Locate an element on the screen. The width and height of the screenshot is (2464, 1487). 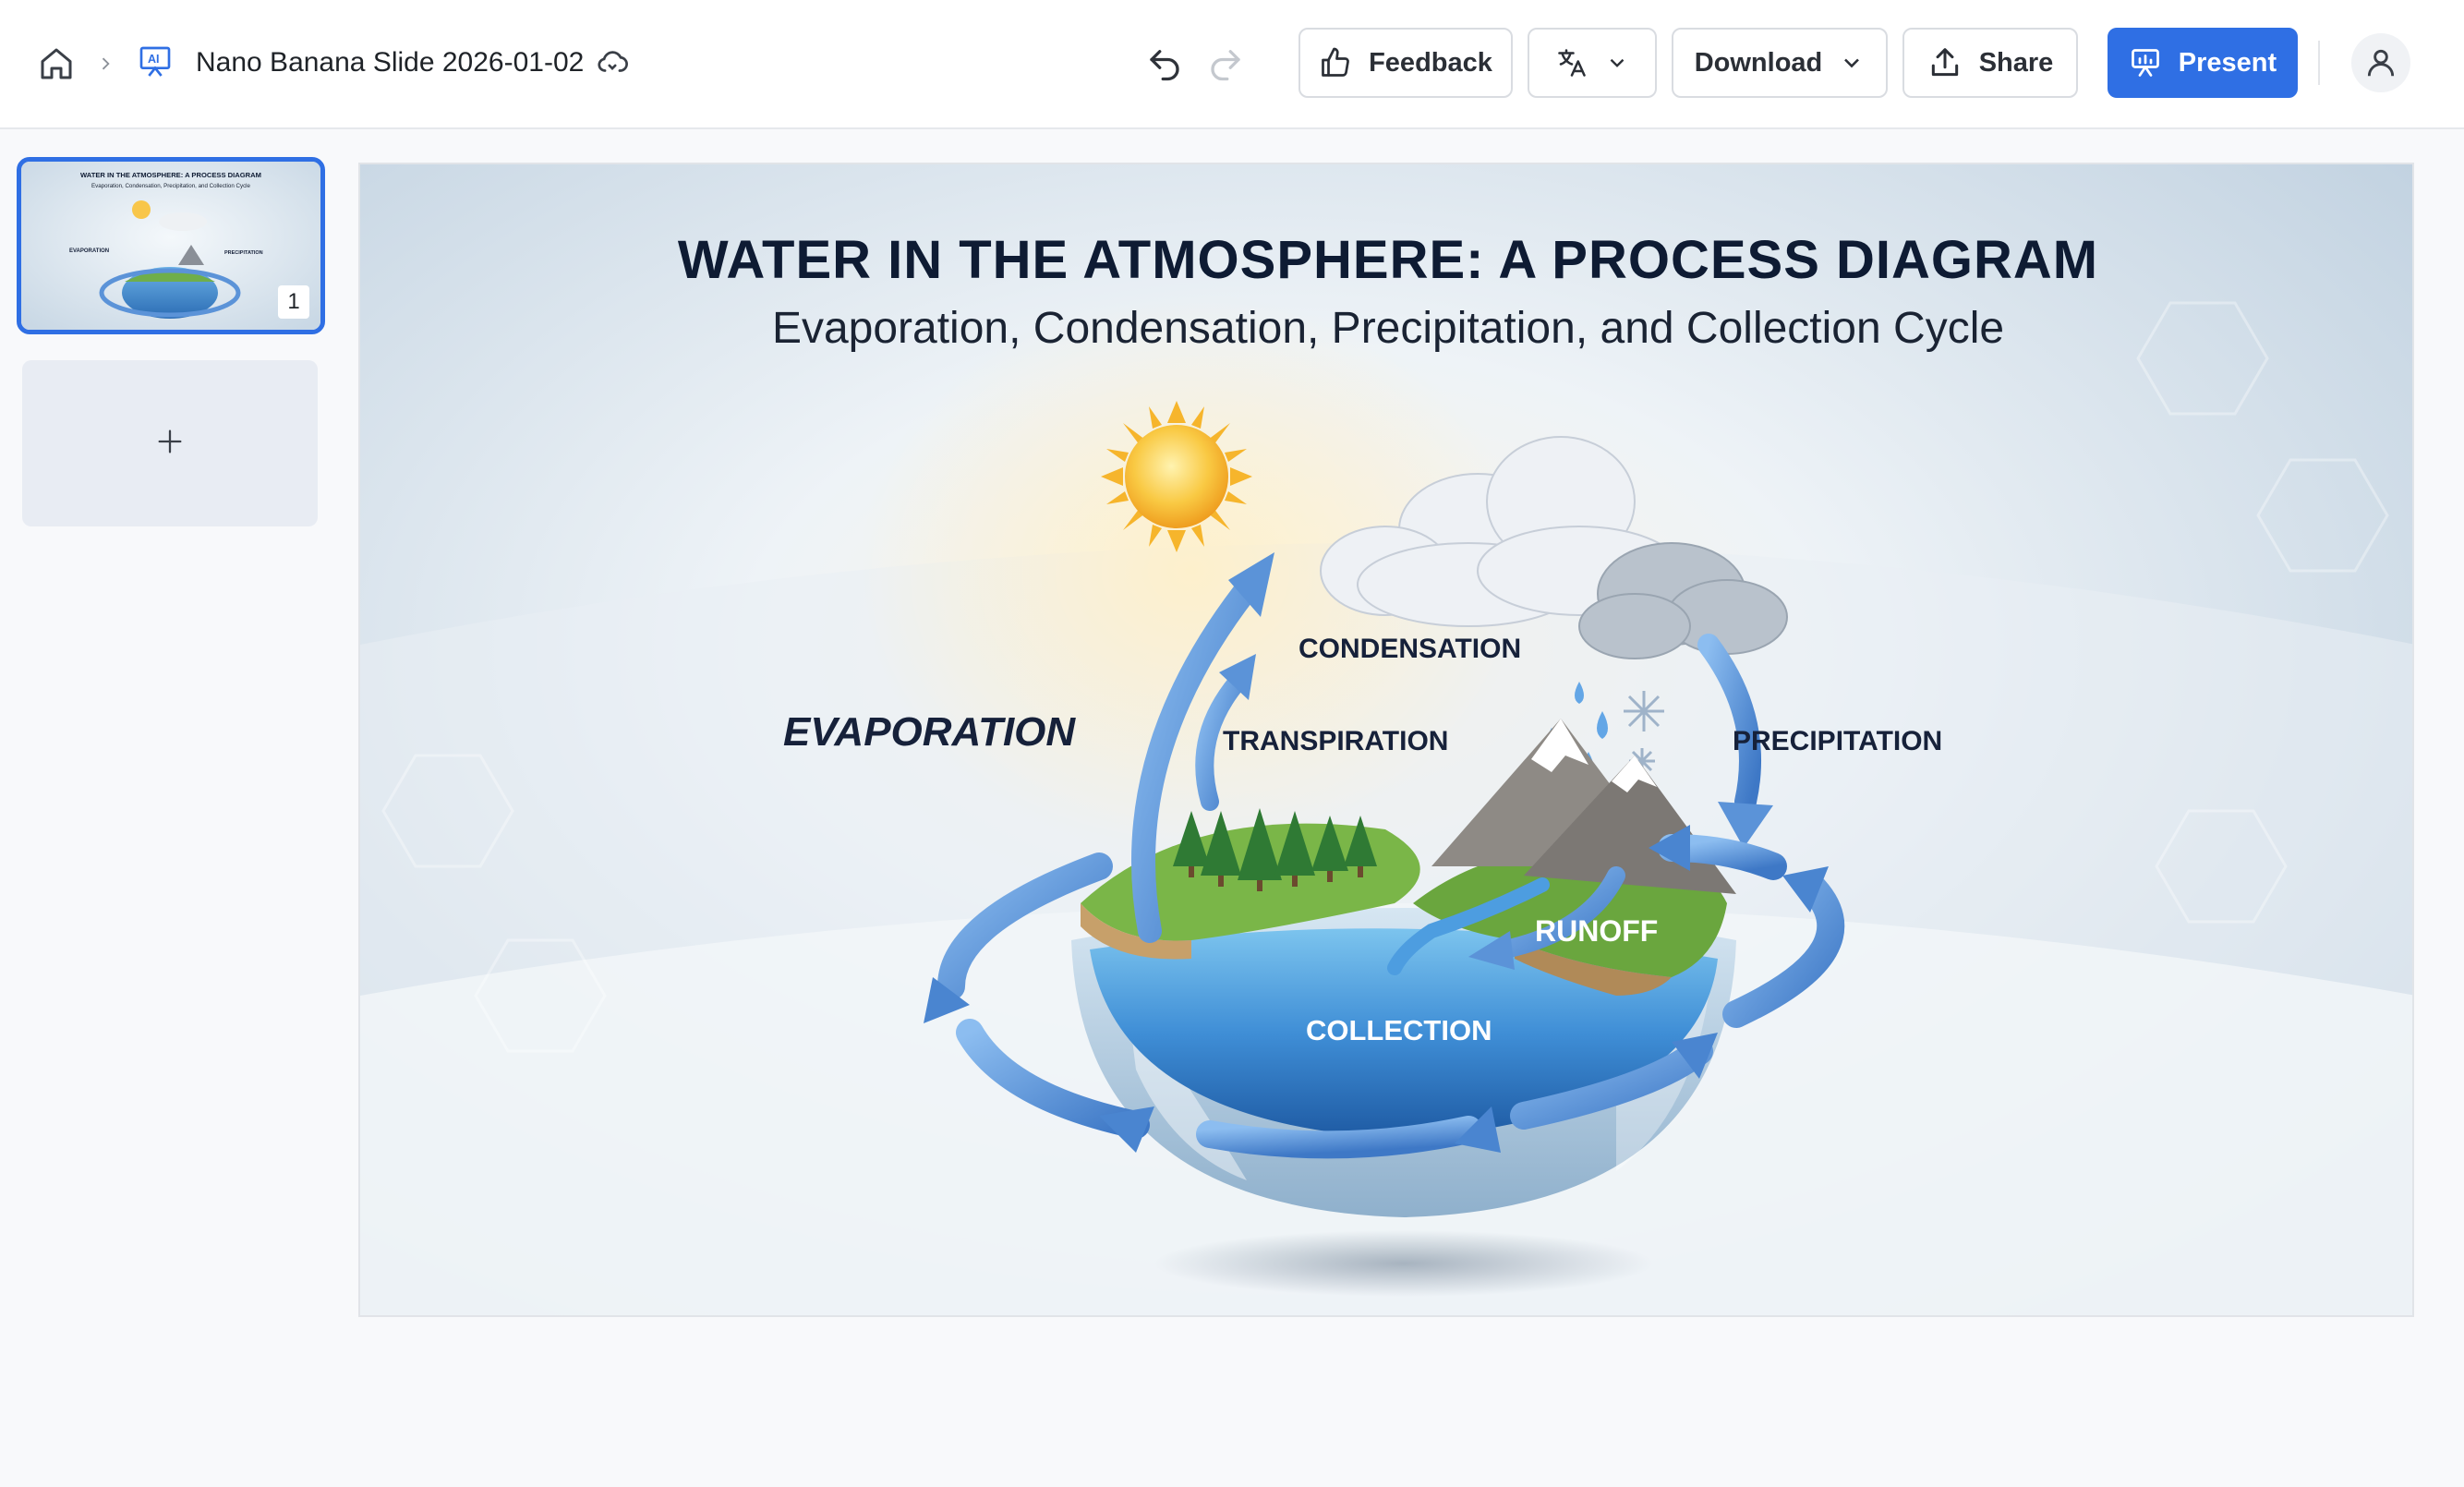
chevron-right-icon is located at coordinates (105, 64).